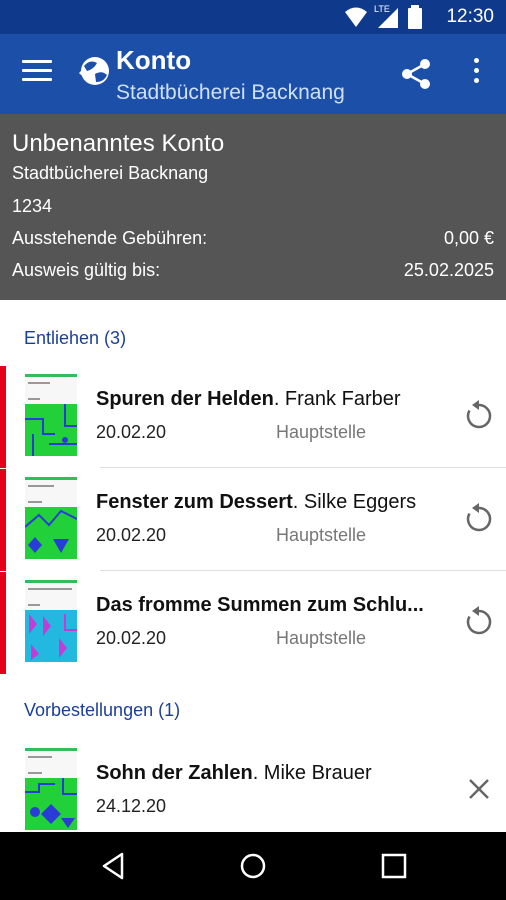 The width and height of the screenshot is (506, 900). What do you see at coordinates (32, 206) in the screenshot?
I see `account-number: 1234` at bounding box center [32, 206].